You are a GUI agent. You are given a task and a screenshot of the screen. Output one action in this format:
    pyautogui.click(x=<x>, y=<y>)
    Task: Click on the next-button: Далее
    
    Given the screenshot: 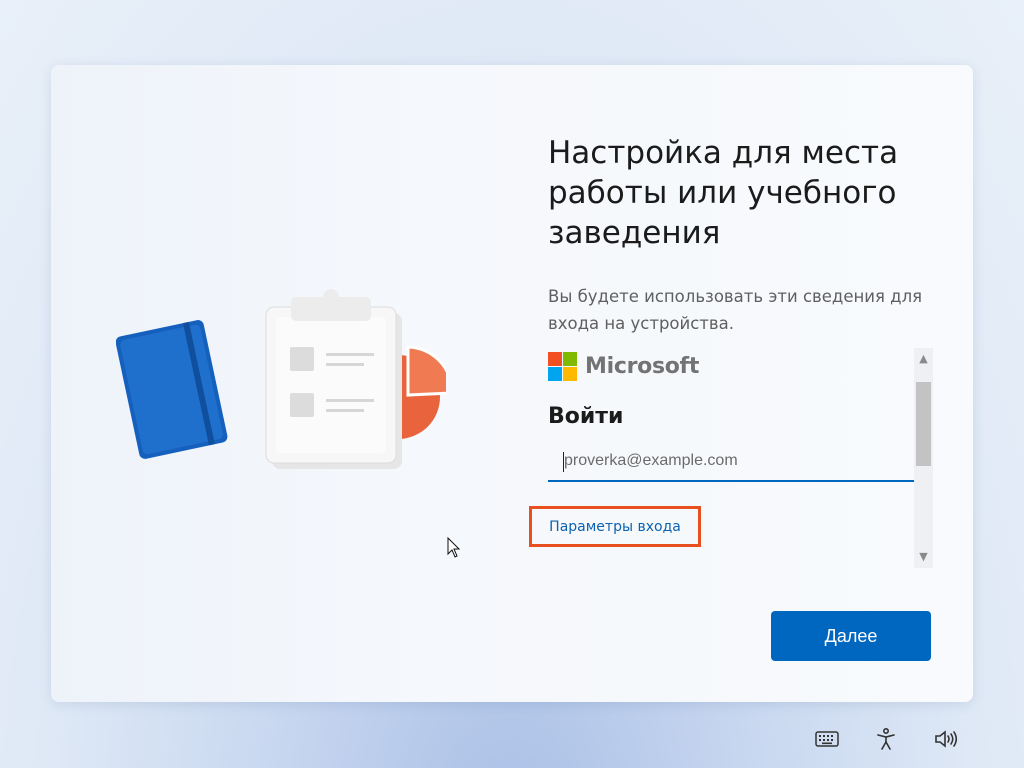 What is the action you would take?
    pyautogui.click(x=851, y=636)
    